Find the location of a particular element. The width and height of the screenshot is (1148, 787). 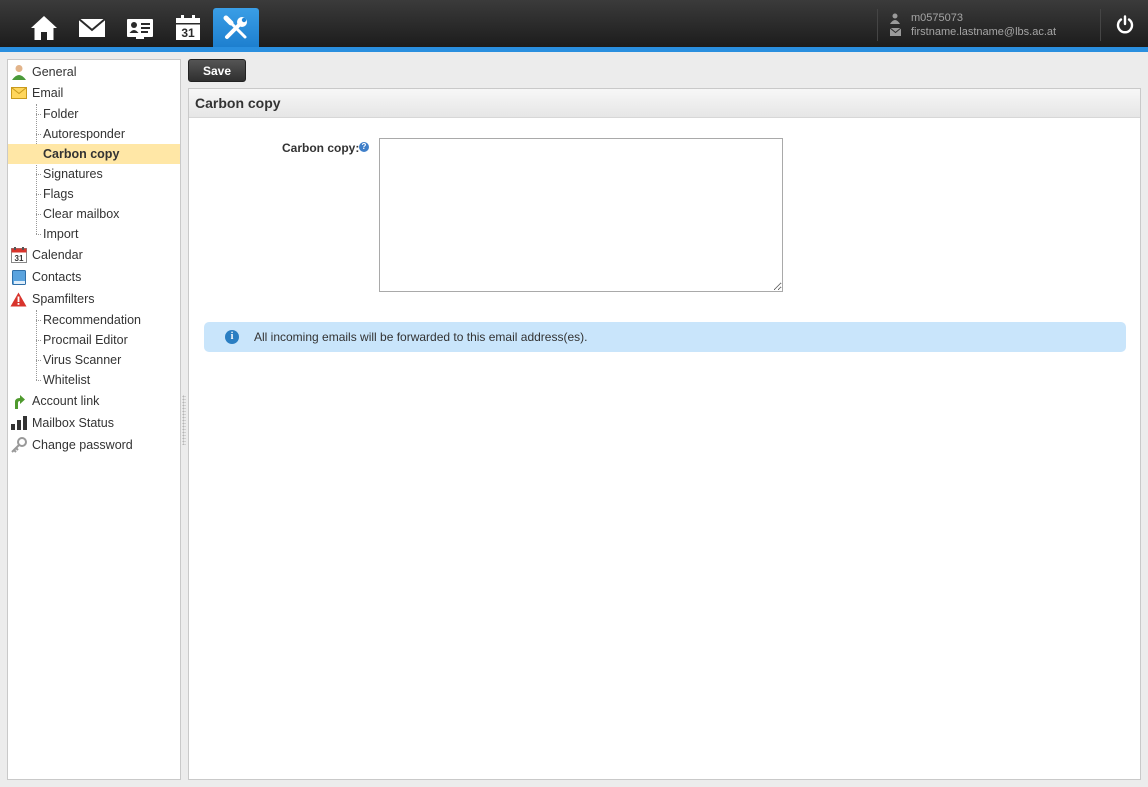

sidebar-item-procmail-editor: Procmail Editor is located at coordinates (94, 340).